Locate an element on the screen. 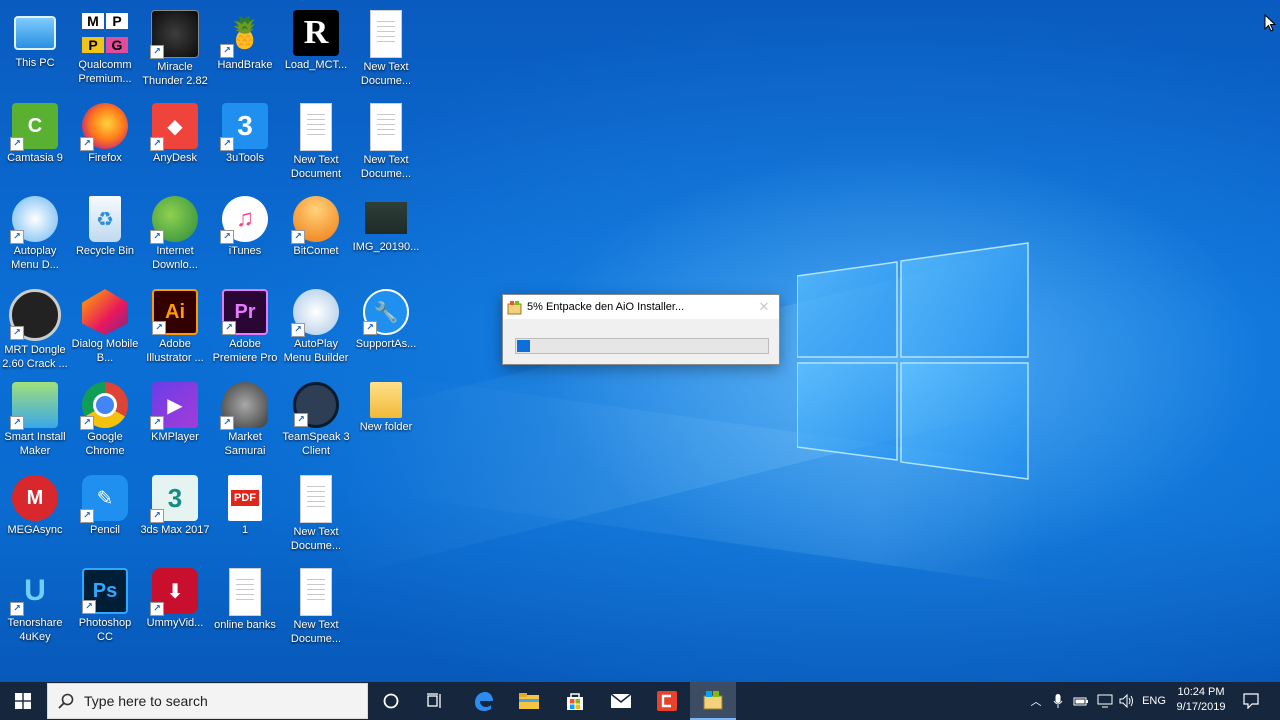 The width and height of the screenshot is (1280, 720). desktop-icon-new-text-document: New Text Document is located at coordinates (316, 143).